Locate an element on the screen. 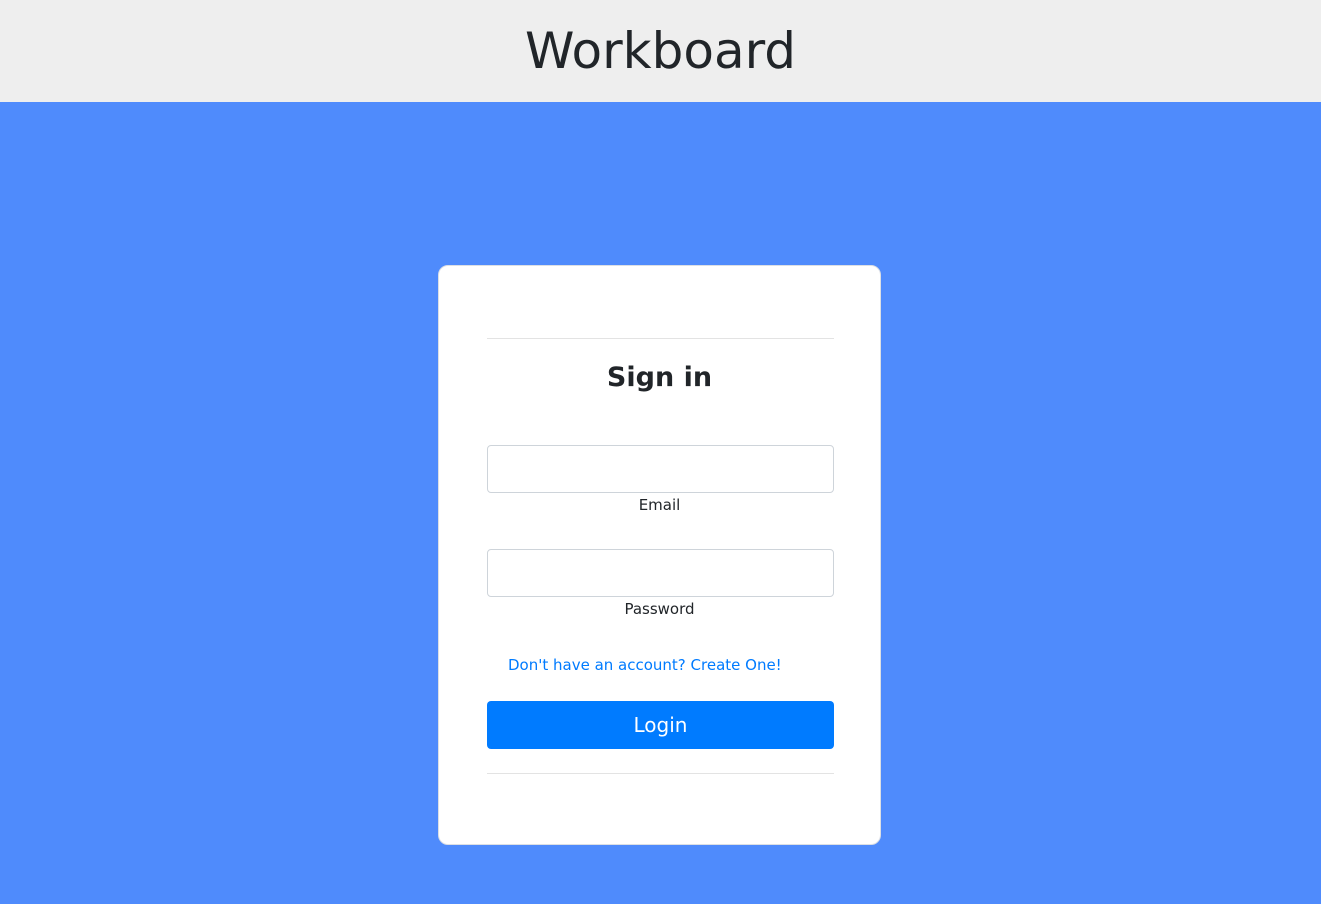 This screenshot has width=1321, height=904. sign-in-heading: Sign in is located at coordinates (659, 377).